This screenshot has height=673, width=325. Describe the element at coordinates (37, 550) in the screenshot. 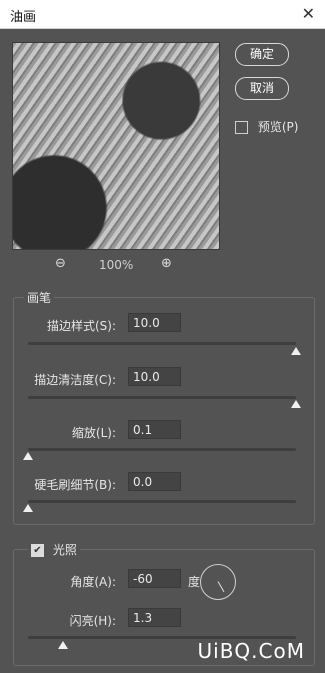

I see `lighting-checkbox: ✔` at that location.